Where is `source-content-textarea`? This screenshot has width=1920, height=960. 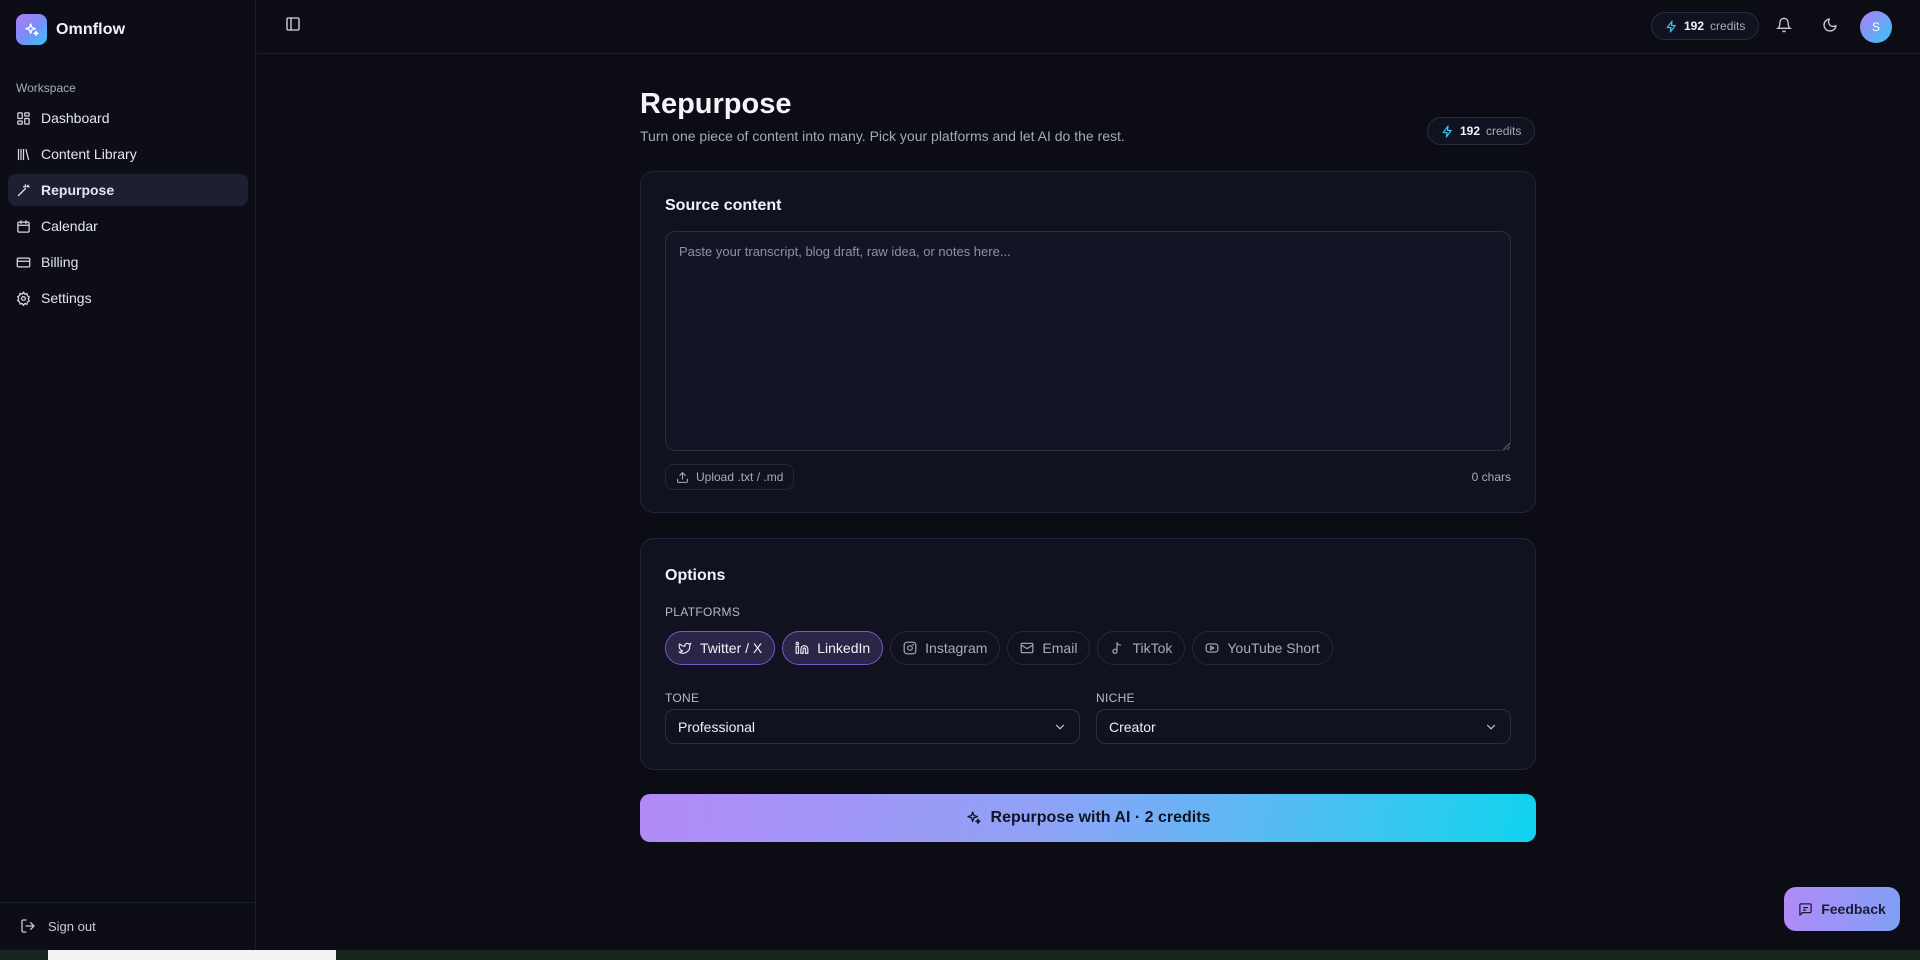 source-content-textarea is located at coordinates (1088, 341).